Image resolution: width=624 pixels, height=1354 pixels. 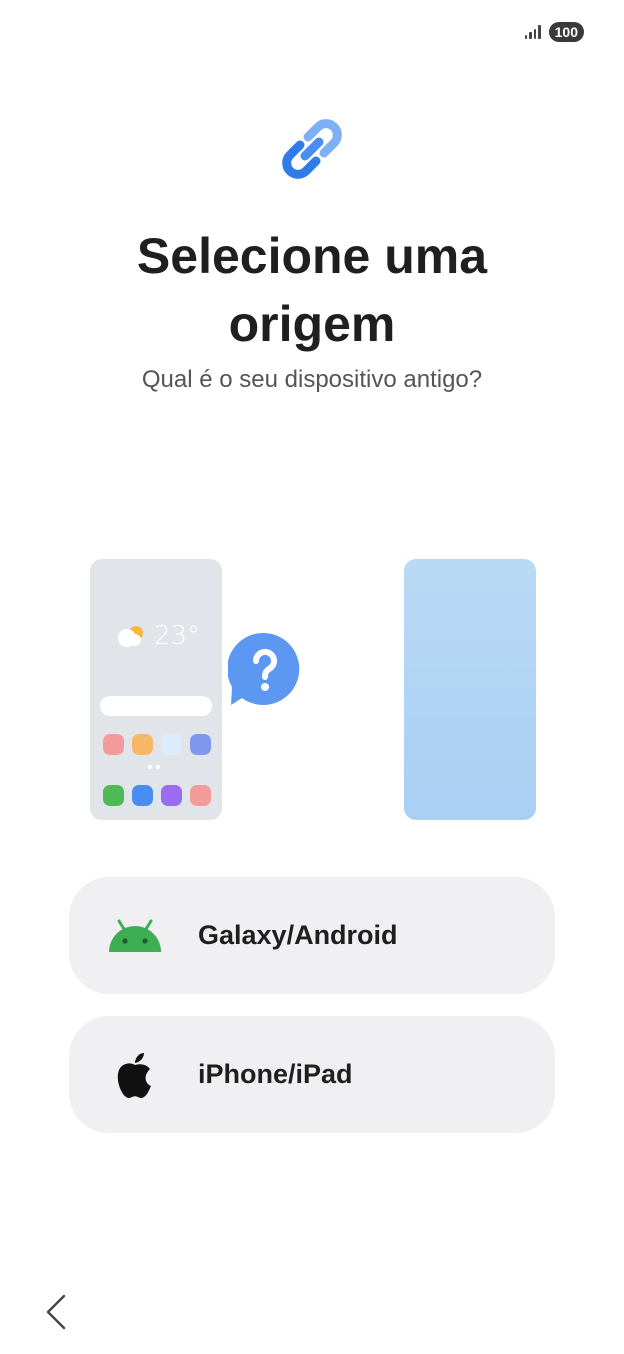 I want to click on option-label: Galaxy/Android, so click(x=298, y=935).